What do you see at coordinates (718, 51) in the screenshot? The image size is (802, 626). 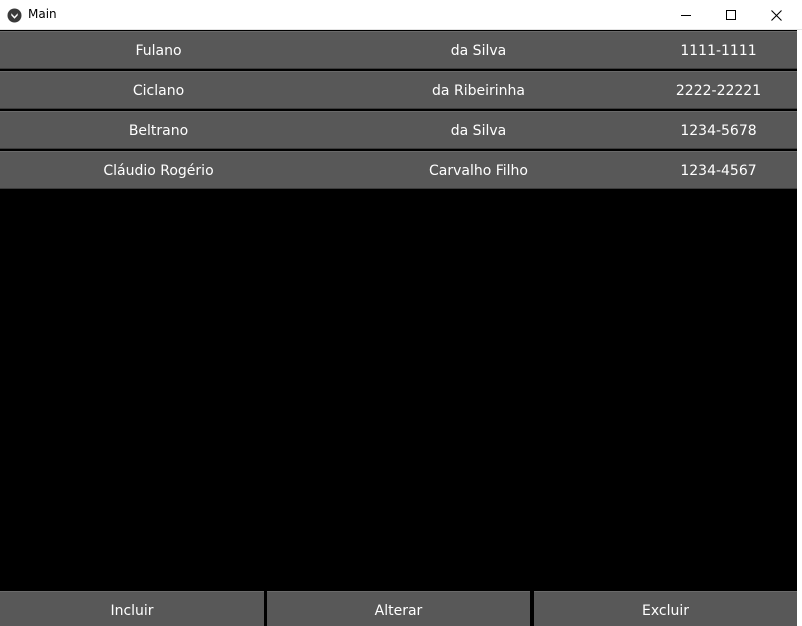 I see `phone-cell: 1111-1111` at bounding box center [718, 51].